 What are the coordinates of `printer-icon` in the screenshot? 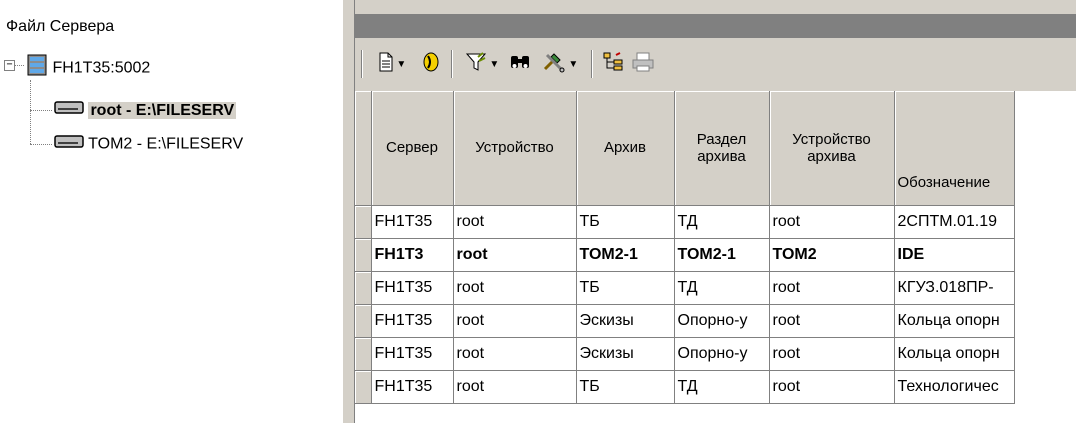 It's located at (643, 64).